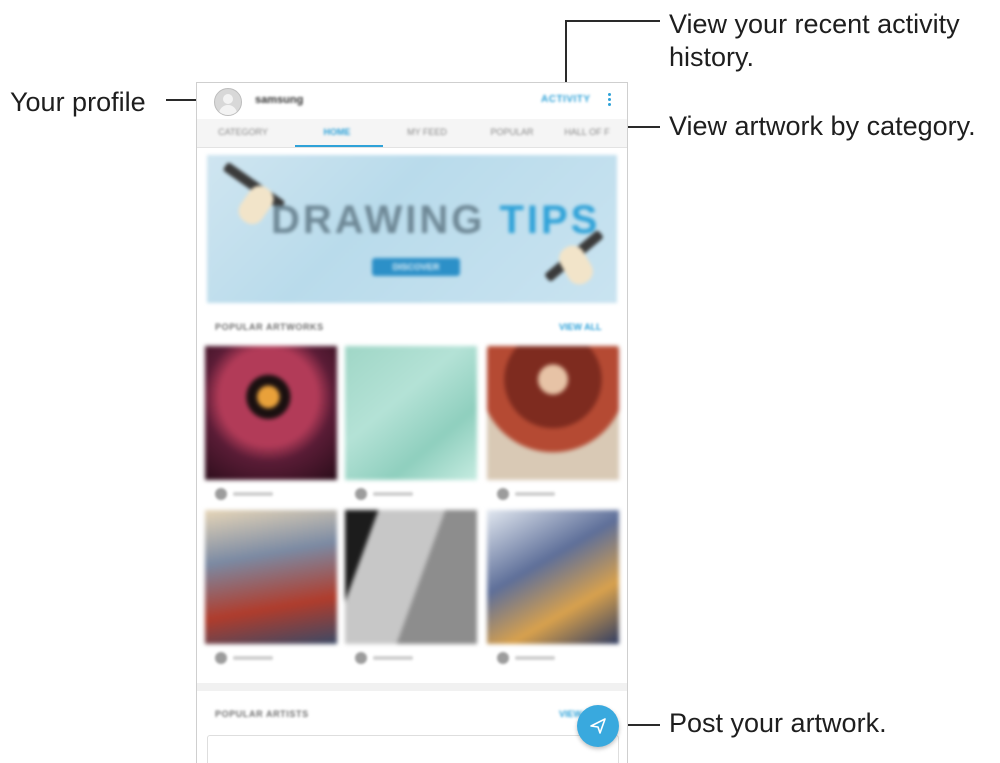 The height and width of the screenshot is (763, 1000). What do you see at coordinates (228, 99) in the screenshot?
I see `avatar-head` at bounding box center [228, 99].